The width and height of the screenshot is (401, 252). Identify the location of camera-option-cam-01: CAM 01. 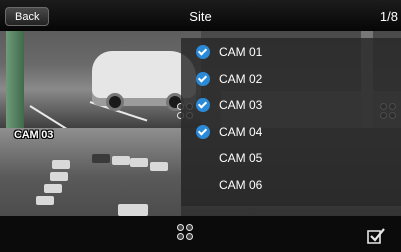
(291, 52).